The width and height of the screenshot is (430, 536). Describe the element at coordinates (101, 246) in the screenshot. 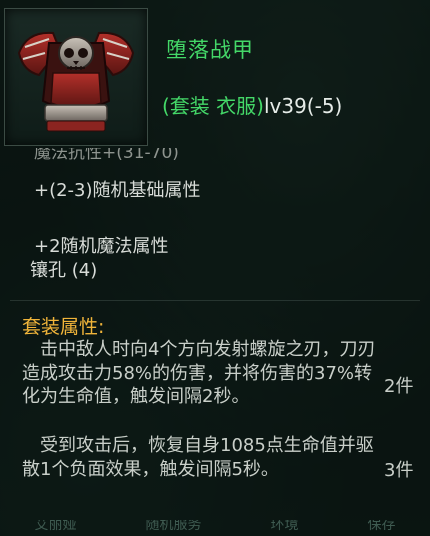

I see `attribute-random-magic: +2随机魔法属性` at that location.